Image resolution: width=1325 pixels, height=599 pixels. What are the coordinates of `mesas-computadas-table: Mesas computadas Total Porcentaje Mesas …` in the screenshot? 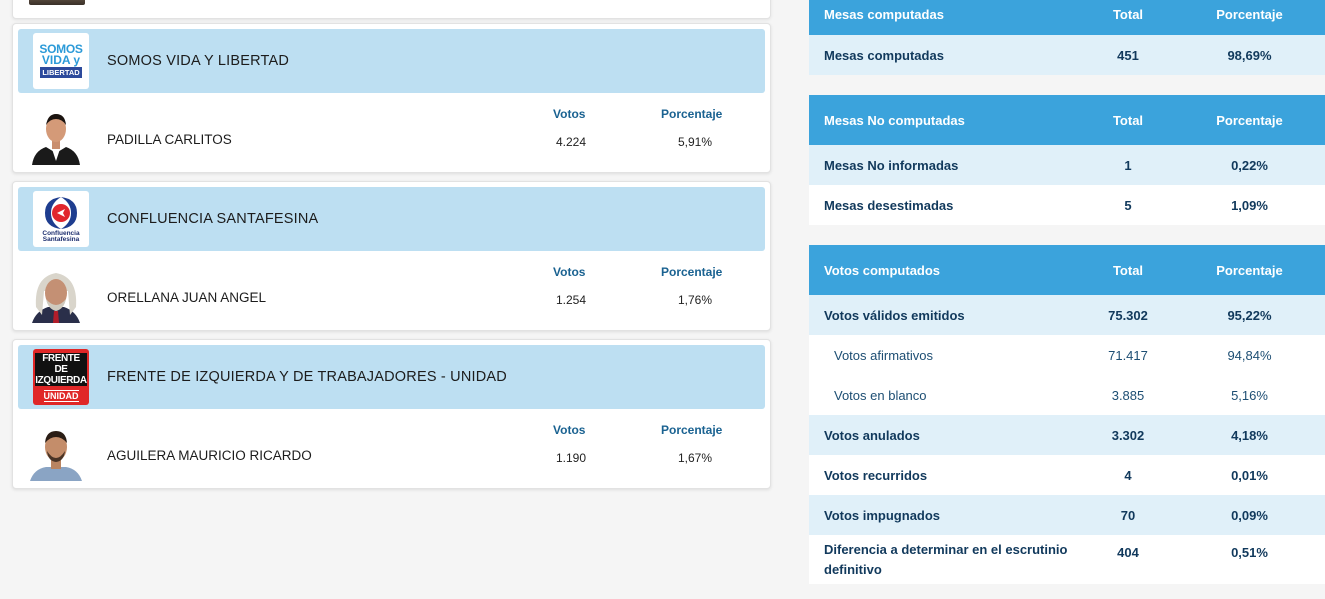 It's located at (1067, 37).